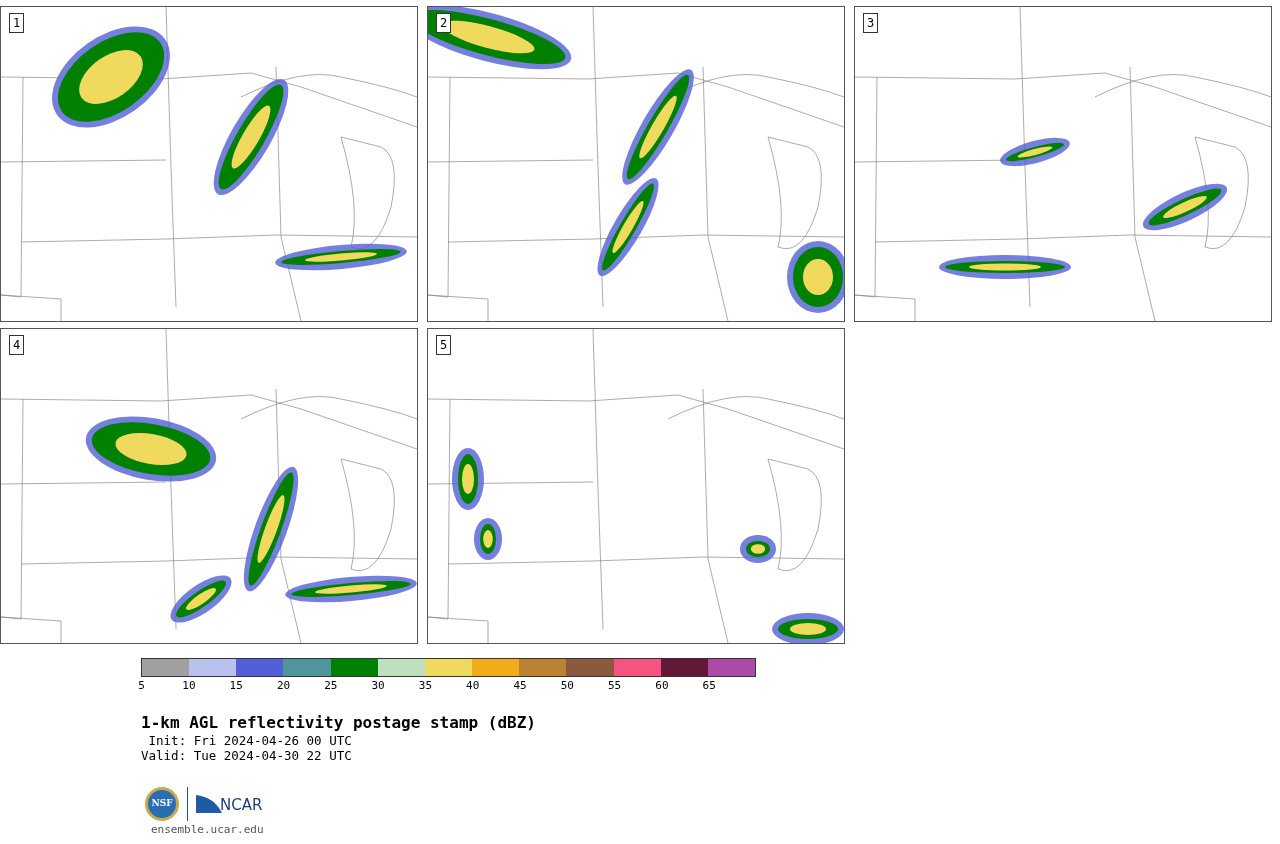 The height and width of the screenshot is (844, 1280). I want to click on valid-time: Valid: Tue 2024-04-30 22 UTC, so click(246, 755).